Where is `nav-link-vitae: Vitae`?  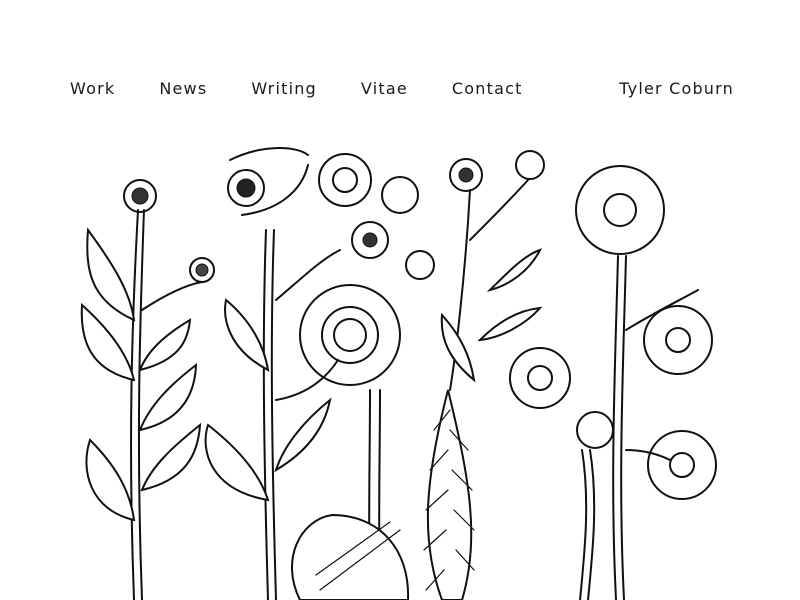
nav-link-vitae: Vitae is located at coordinates (384, 89).